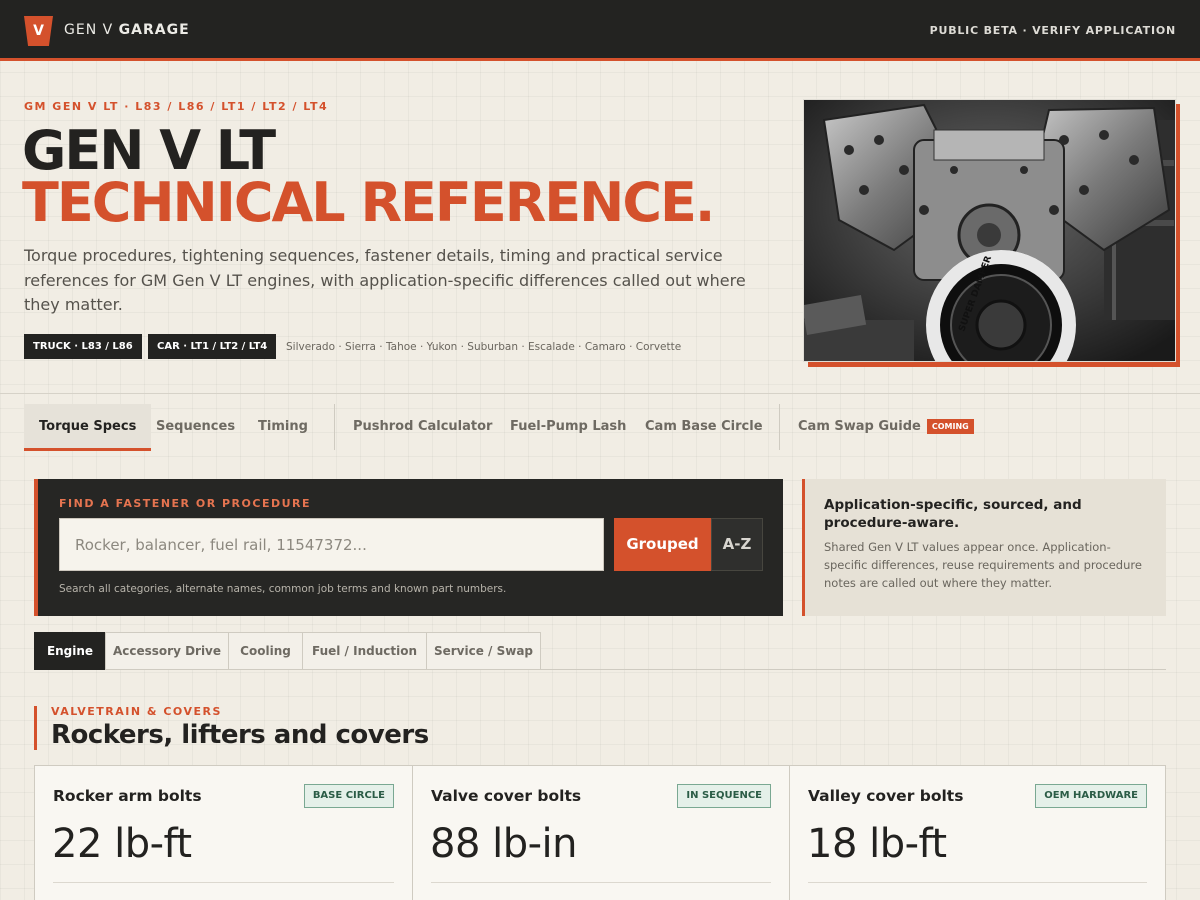  What do you see at coordinates (283, 427) in the screenshot?
I see `tab-timing: Timing` at bounding box center [283, 427].